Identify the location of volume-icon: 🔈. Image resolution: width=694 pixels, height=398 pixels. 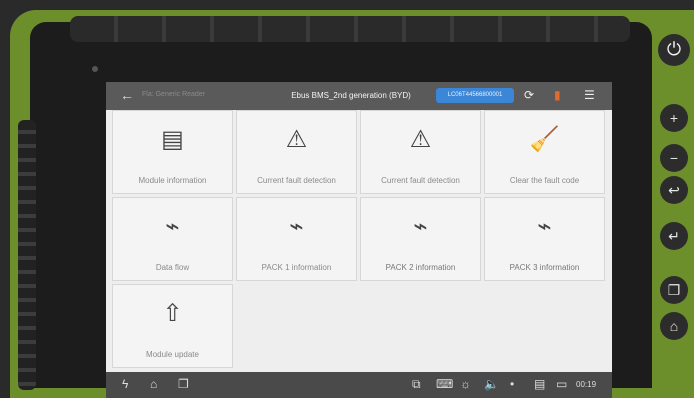
(491, 384).